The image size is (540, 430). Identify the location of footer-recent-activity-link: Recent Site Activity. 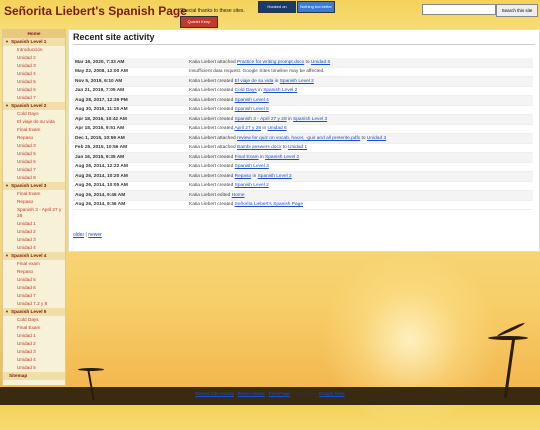
(214, 393).